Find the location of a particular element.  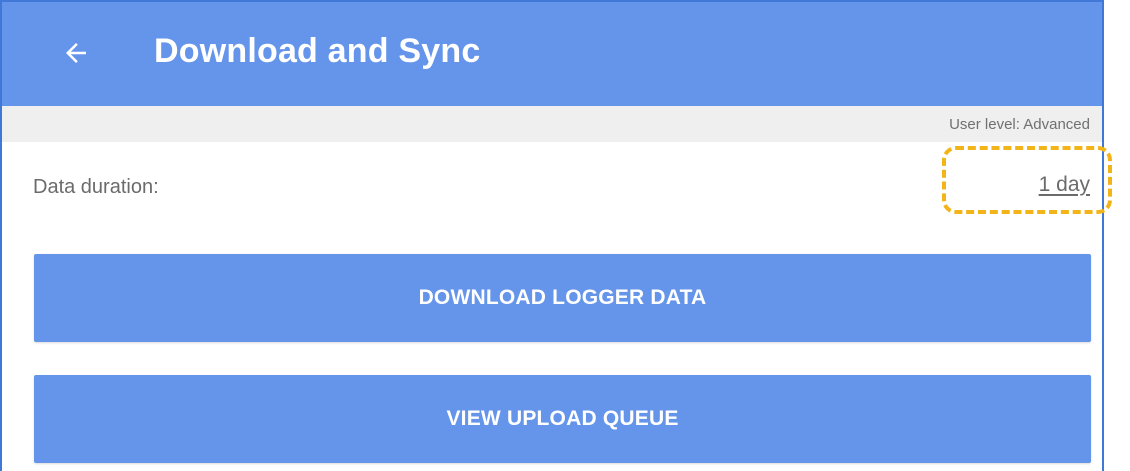

data-duration-value-link: 1 day is located at coordinates (1064, 185).